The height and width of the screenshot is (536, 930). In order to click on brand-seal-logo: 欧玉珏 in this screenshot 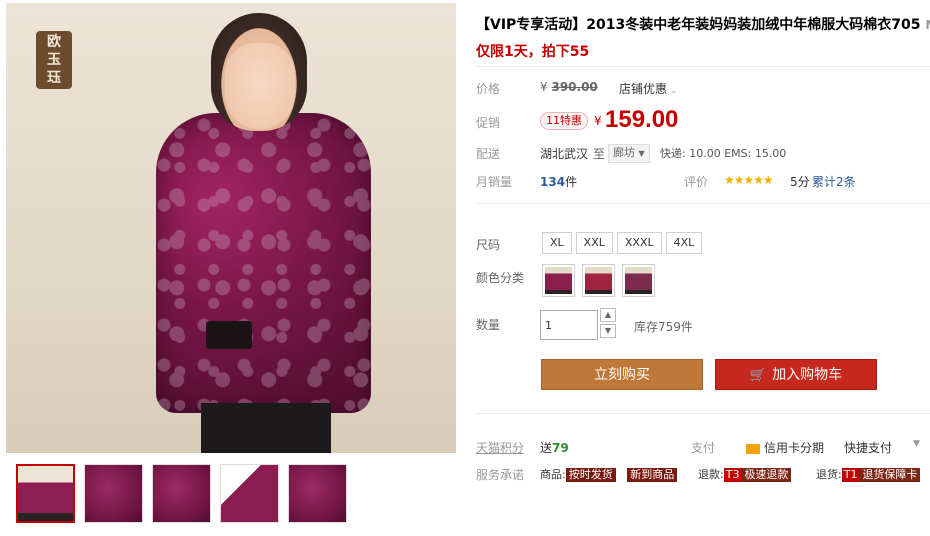, I will do `click(54, 60)`.